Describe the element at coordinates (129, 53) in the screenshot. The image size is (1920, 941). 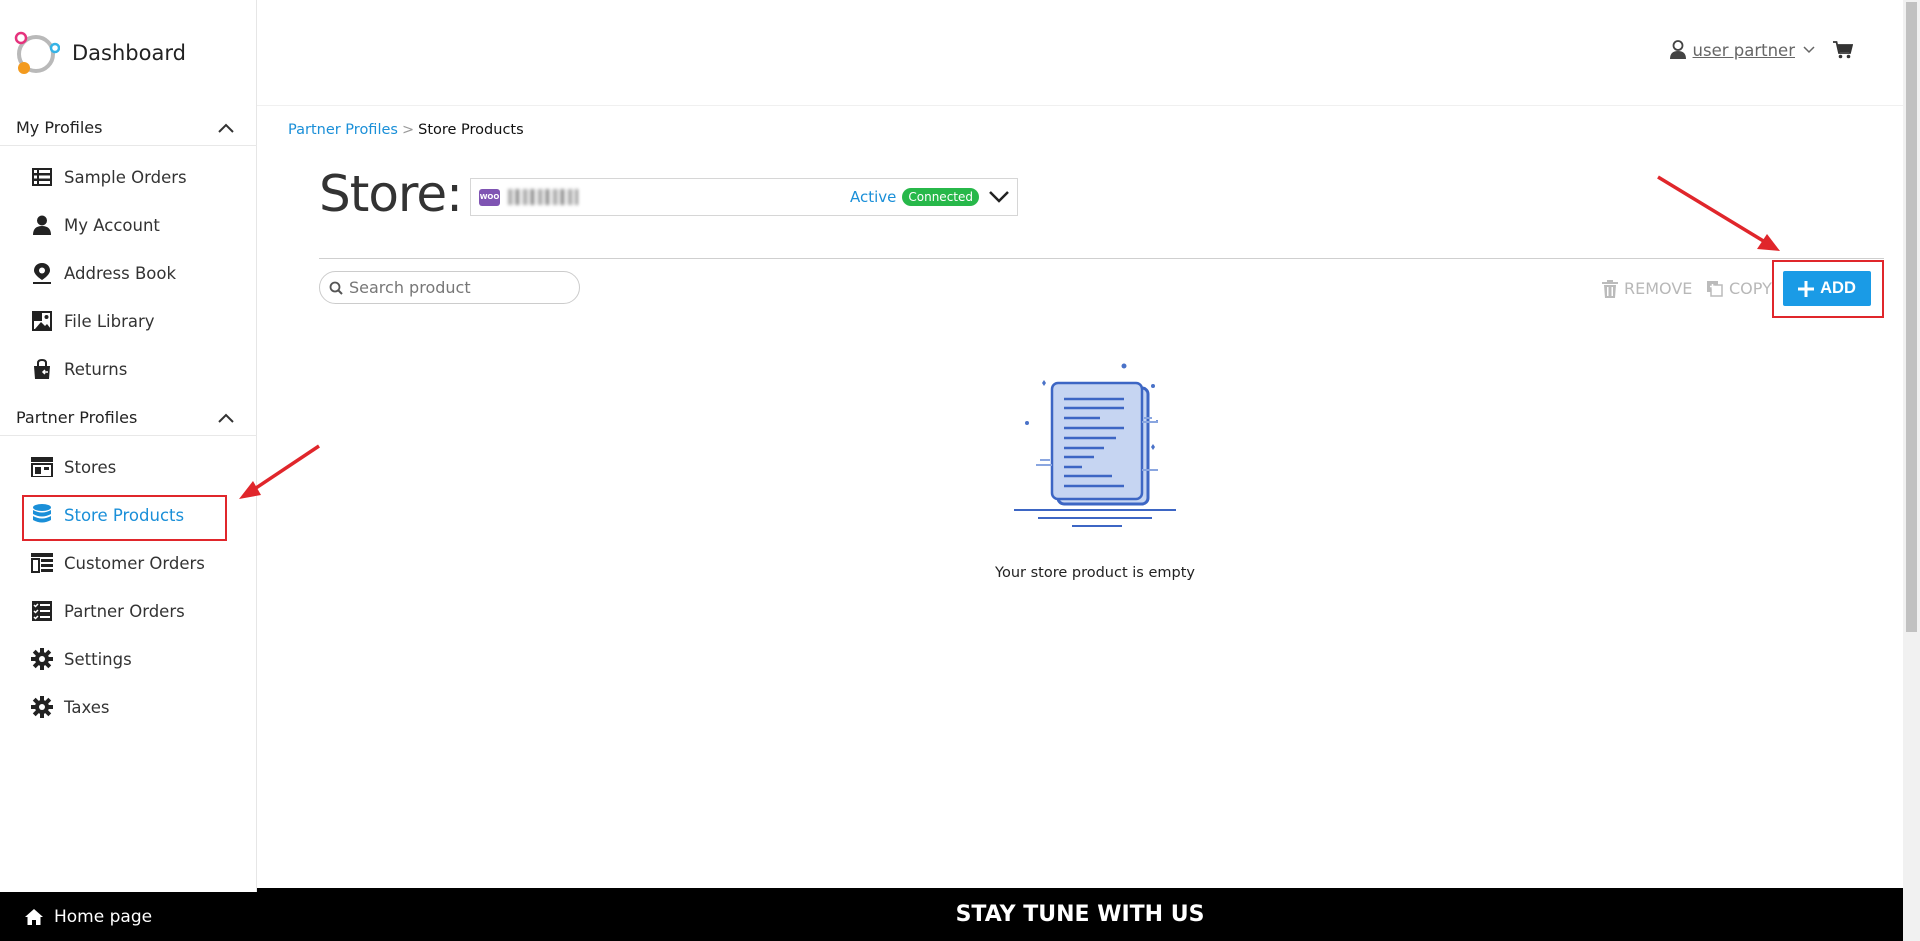
I see `logo-text: Dashboard` at that location.